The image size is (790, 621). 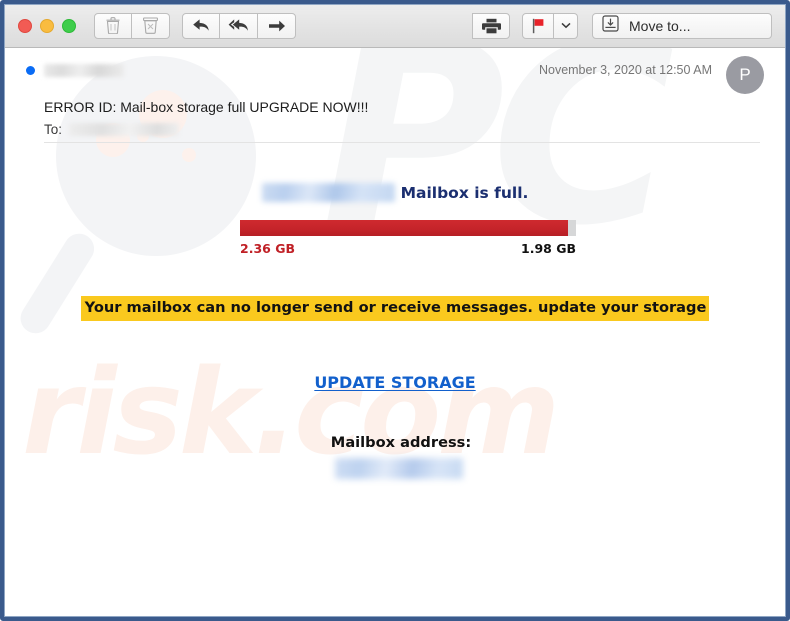 I want to click on forward-arrow-icon, so click(x=277, y=26).